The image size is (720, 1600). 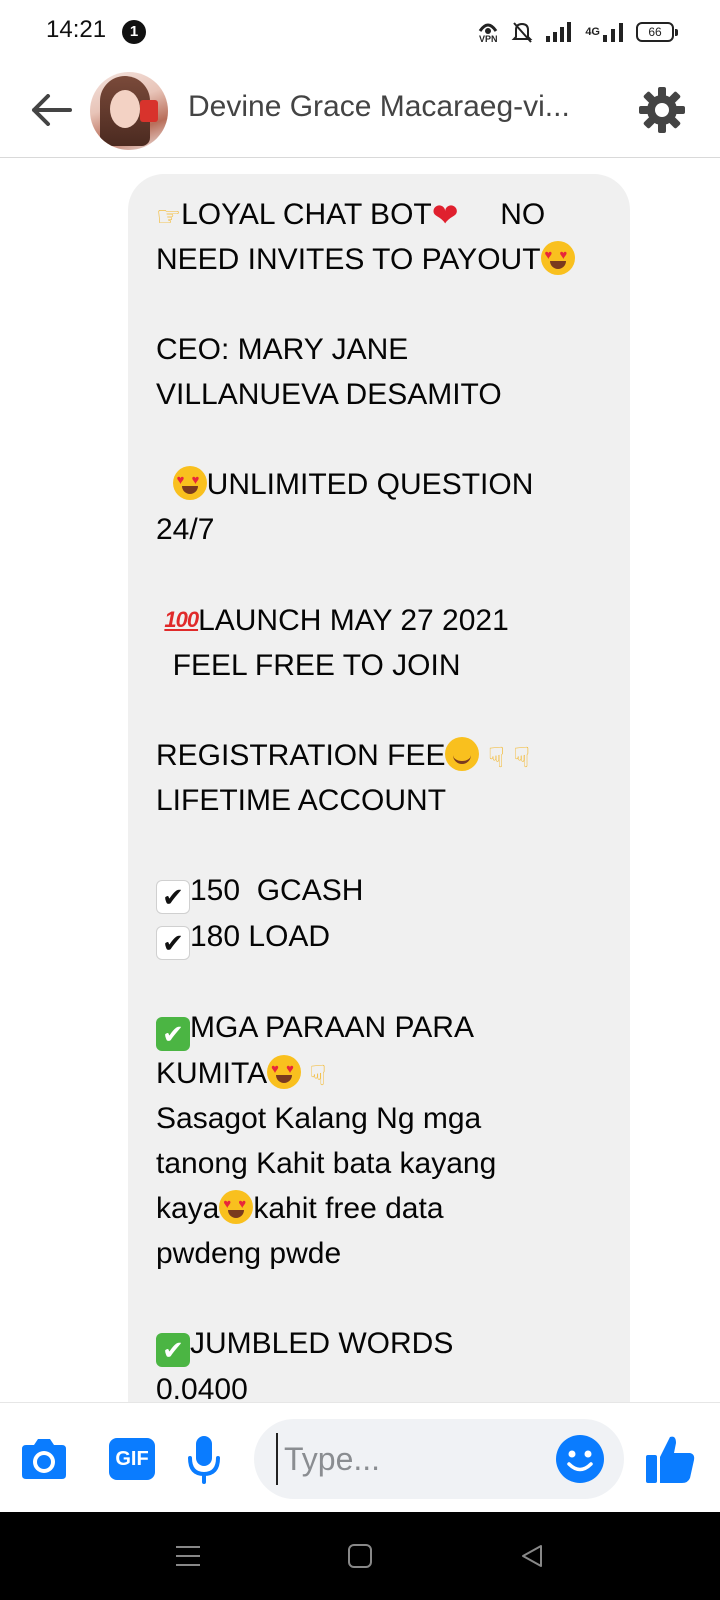 What do you see at coordinates (282, 349) in the screenshot?
I see `message-line: CEO: MARY JANE` at bounding box center [282, 349].